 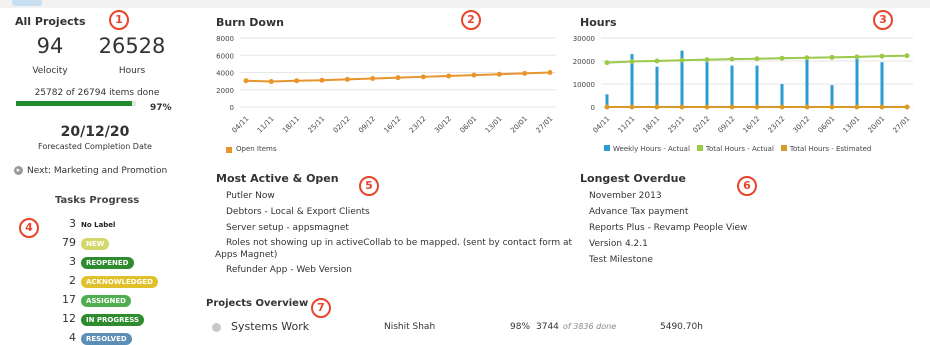 I want to click on forecast-date: 20/12/20, so click(x=95, y=132).